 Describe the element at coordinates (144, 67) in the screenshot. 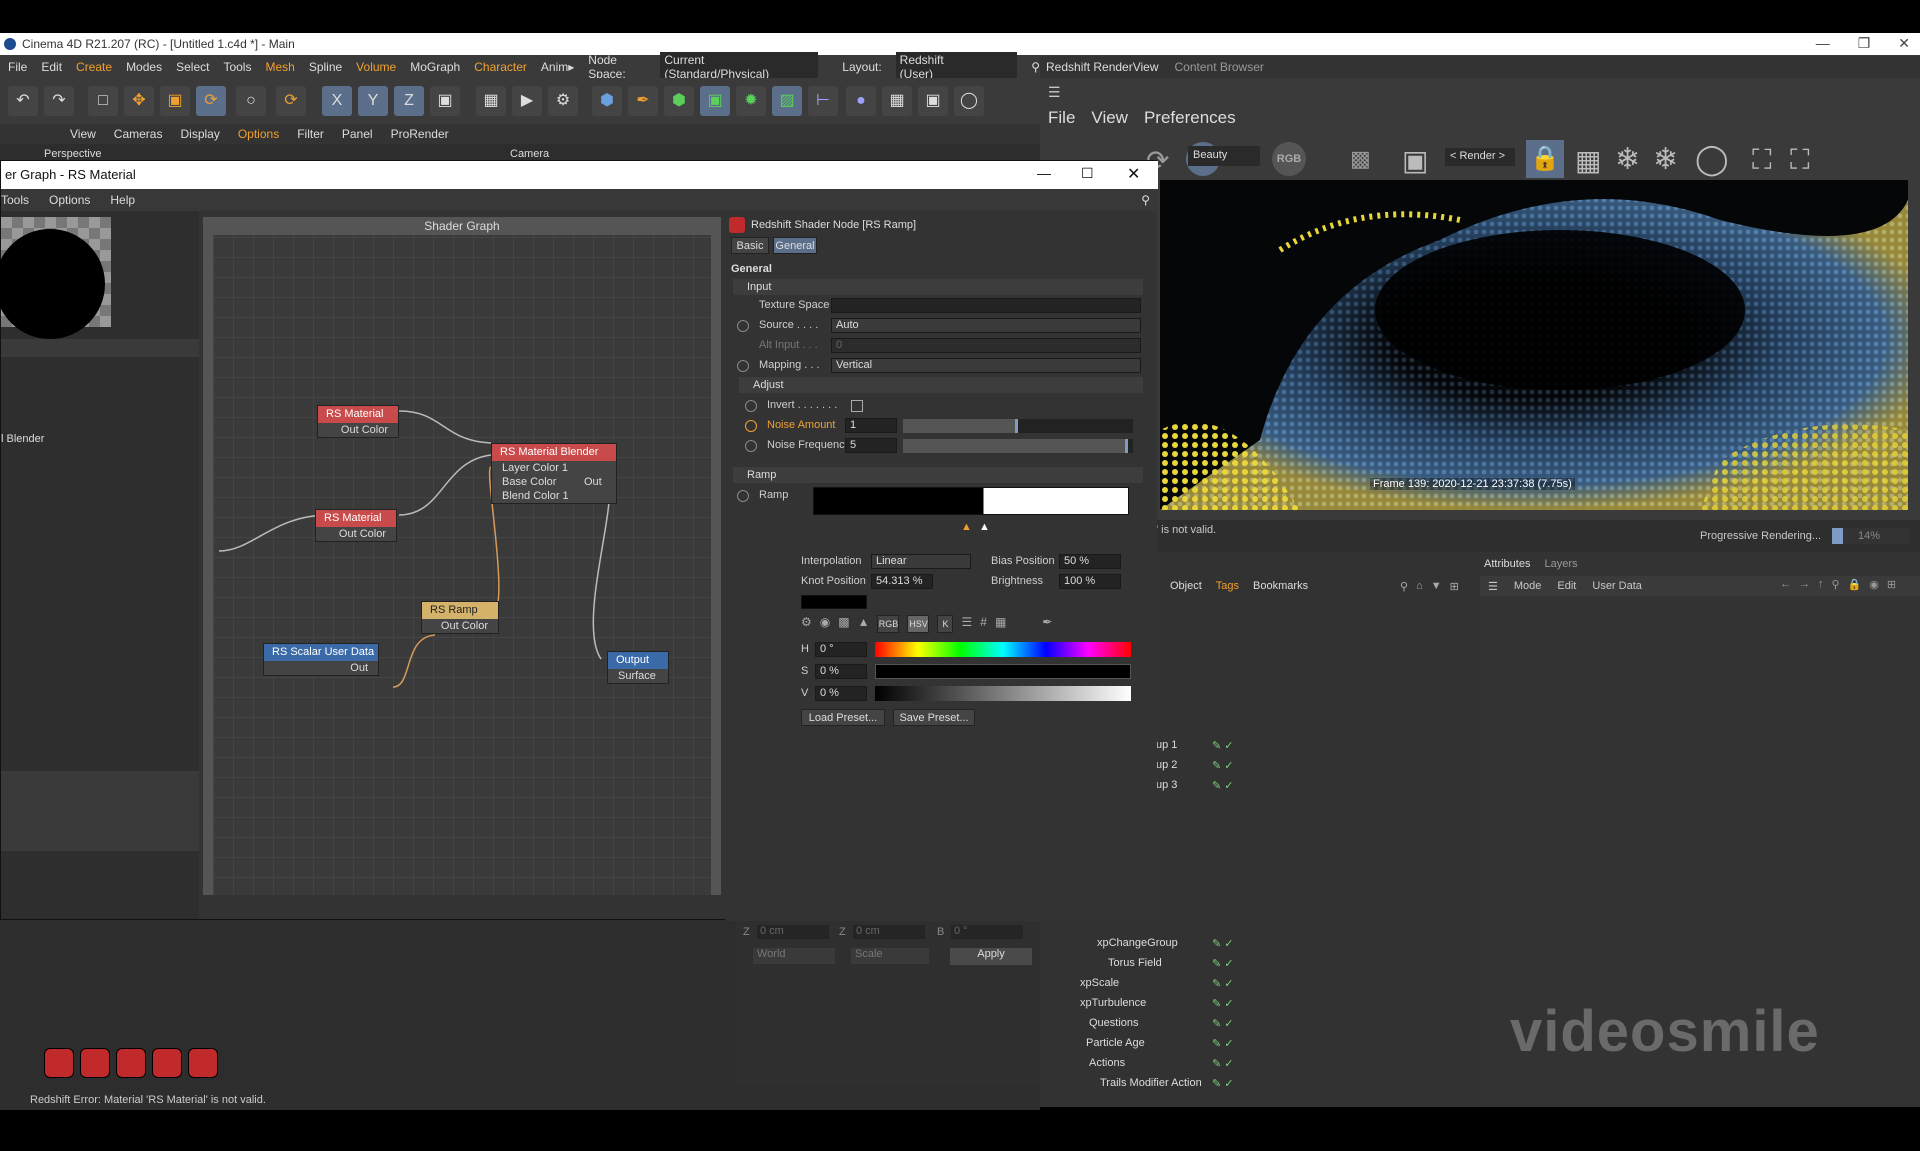

I see `menu-modes: Modes` at that location.